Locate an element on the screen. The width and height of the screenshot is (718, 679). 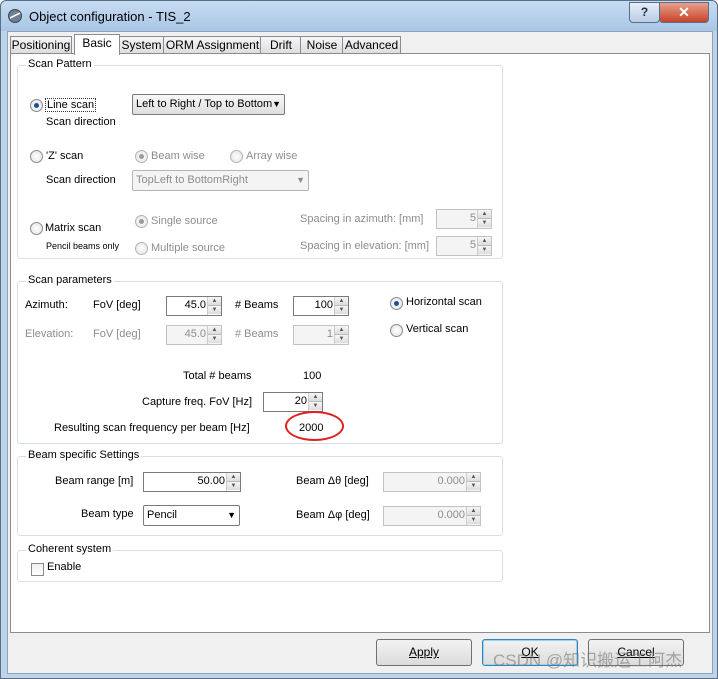
spacing-elevation-spinner: 5 ▲ ▼ is located at coordinates (464, 246).